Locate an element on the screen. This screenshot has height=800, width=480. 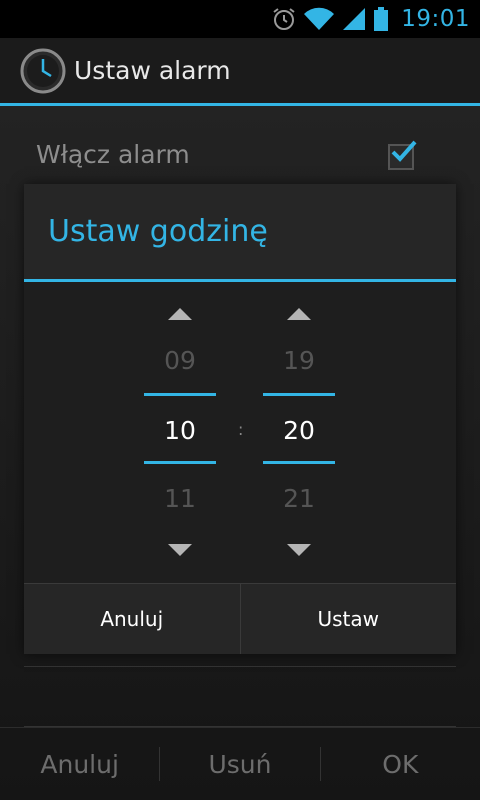
status-time: 19:01 is located at coordinates (435, 19).